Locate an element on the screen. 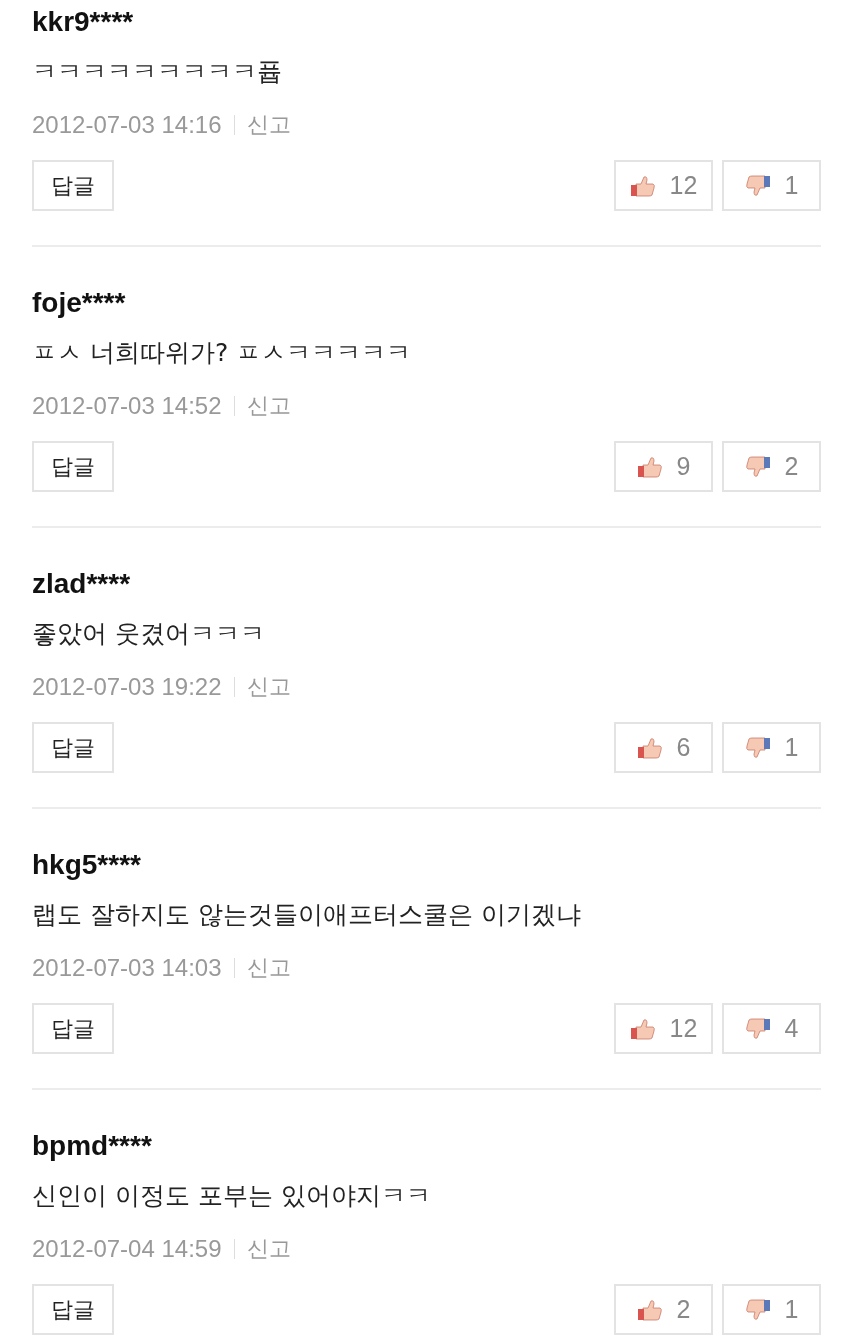 The width and height of the screenshot is (850, 1341). comment-text: ㅋㅋㅋㅋㅋㅋㅋㅋㅋ퓹 is located at coordinates (157, 72).